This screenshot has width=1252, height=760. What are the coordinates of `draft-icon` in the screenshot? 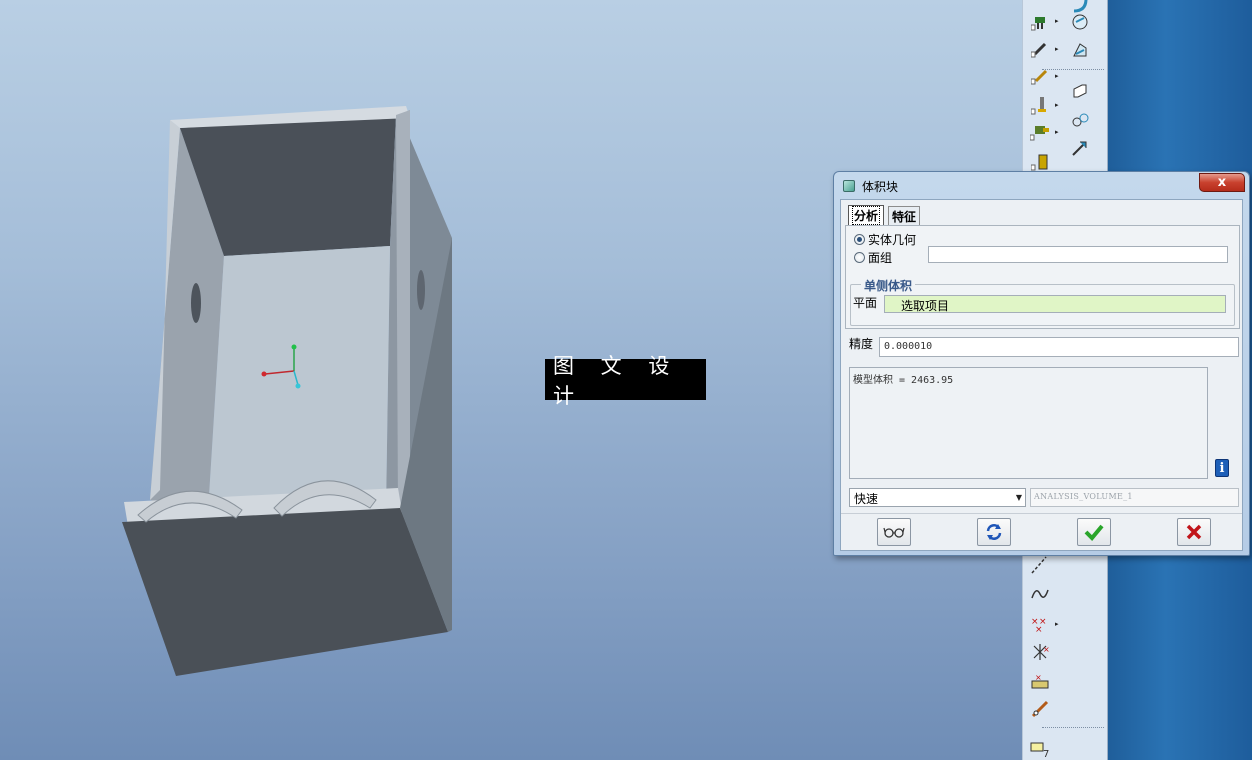 It's located at (1080, 50).